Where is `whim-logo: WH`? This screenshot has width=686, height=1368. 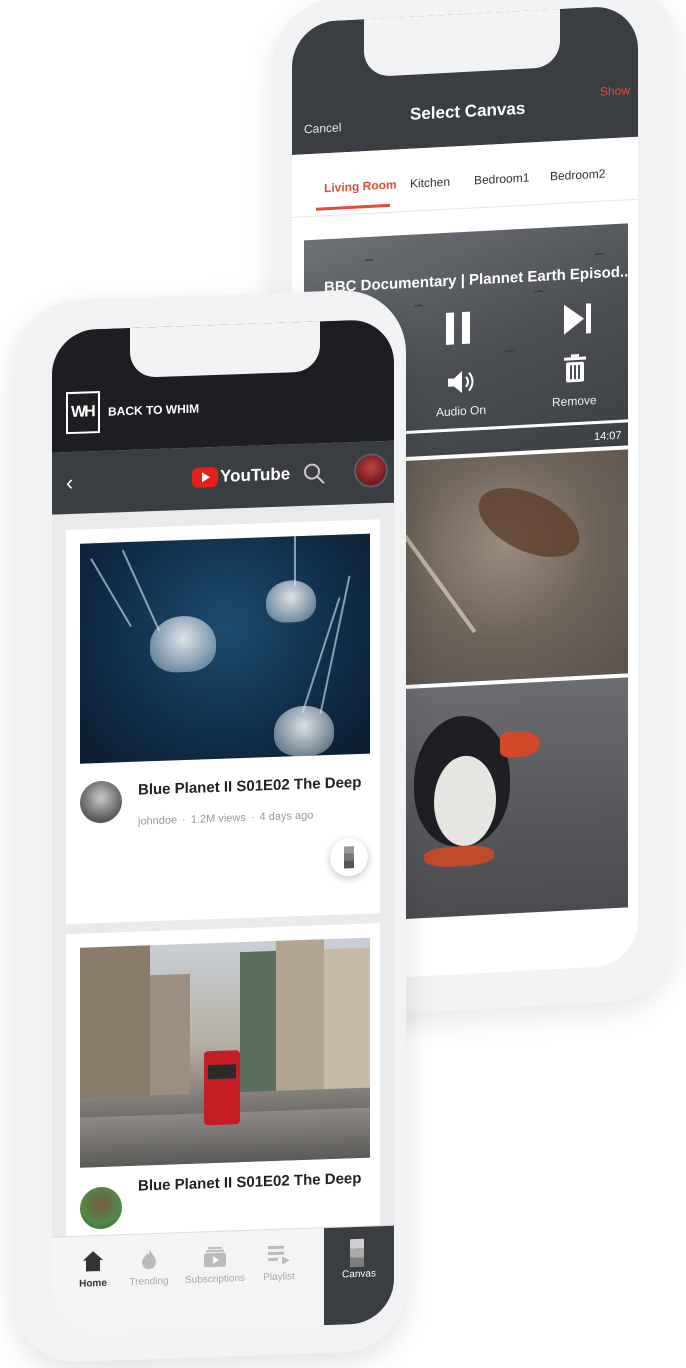
whim-logo: WH is located at coordinates (83, 412).